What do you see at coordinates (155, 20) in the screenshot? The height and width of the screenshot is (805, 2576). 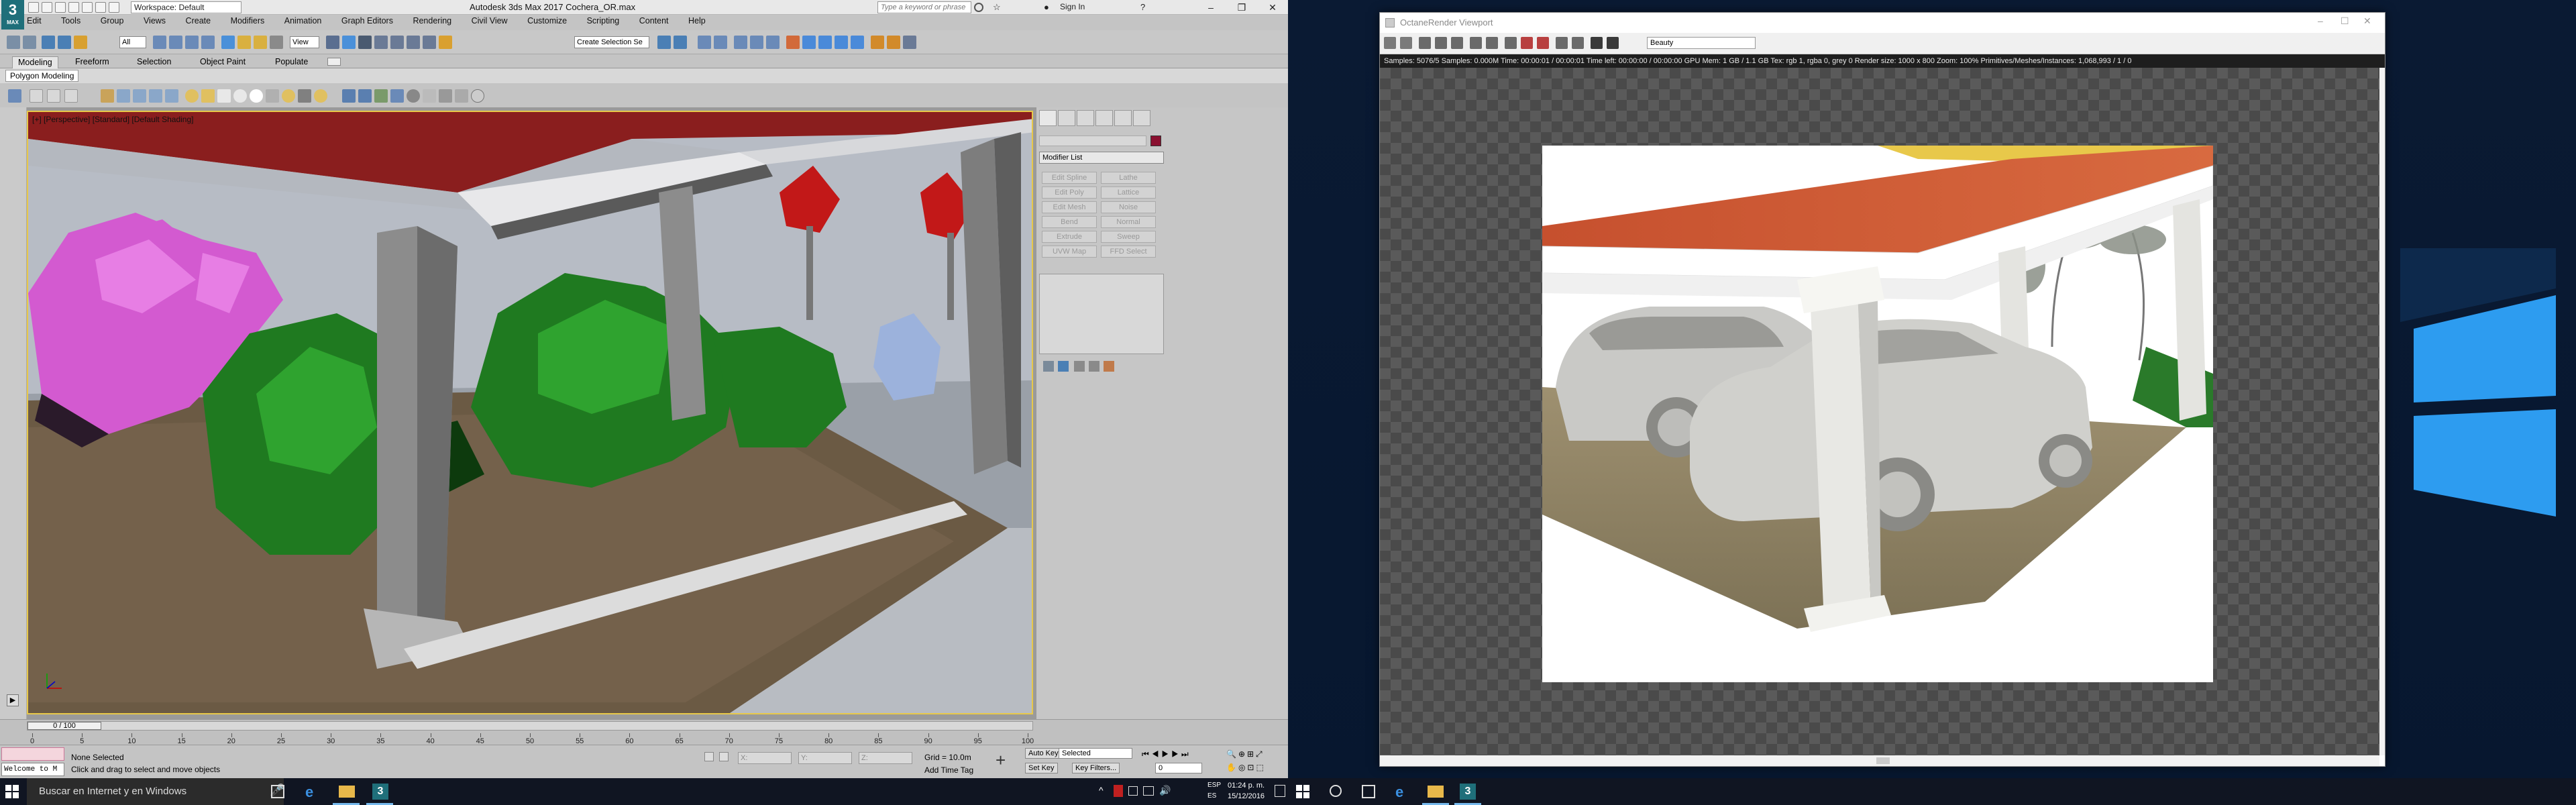 I see `menu-views: Views` at bounding box center [155, 20].